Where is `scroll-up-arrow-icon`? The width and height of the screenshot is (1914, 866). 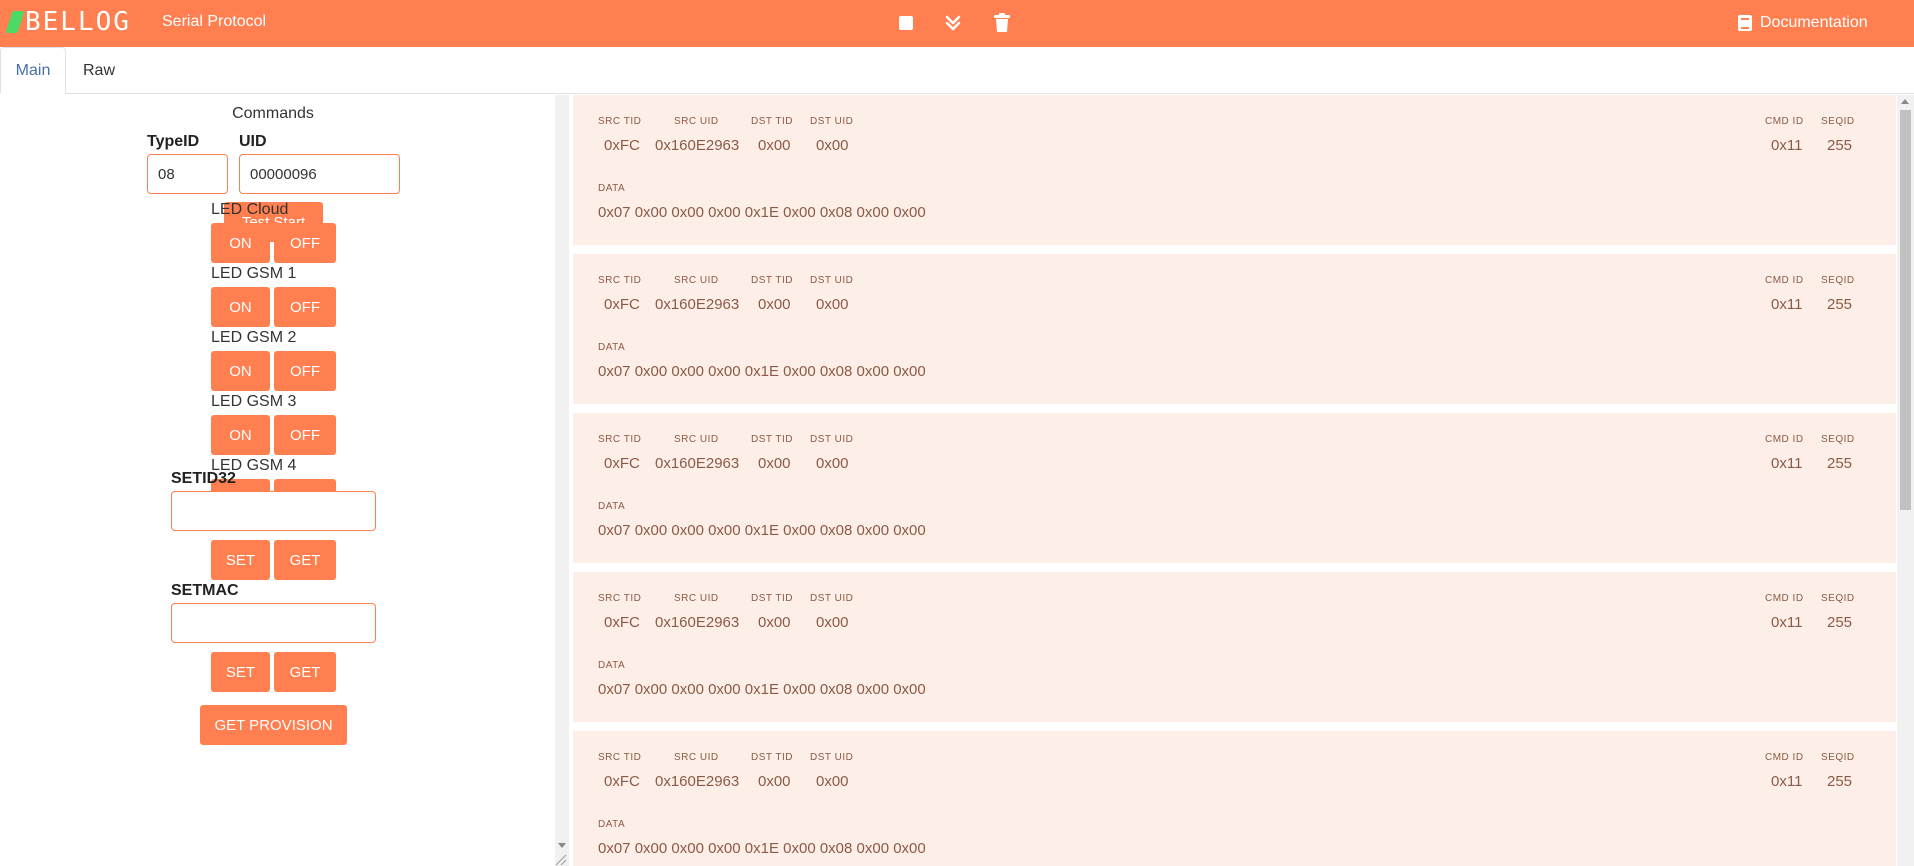
scroll-up-arrow-icon is located at coordinates (1905, 101).